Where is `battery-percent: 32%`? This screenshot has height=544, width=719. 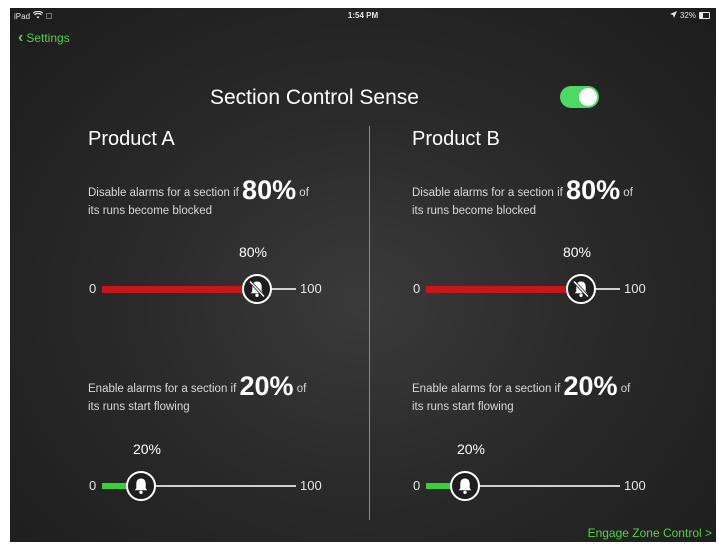
battery-percent: 32% is located at coordinates (687, 15).